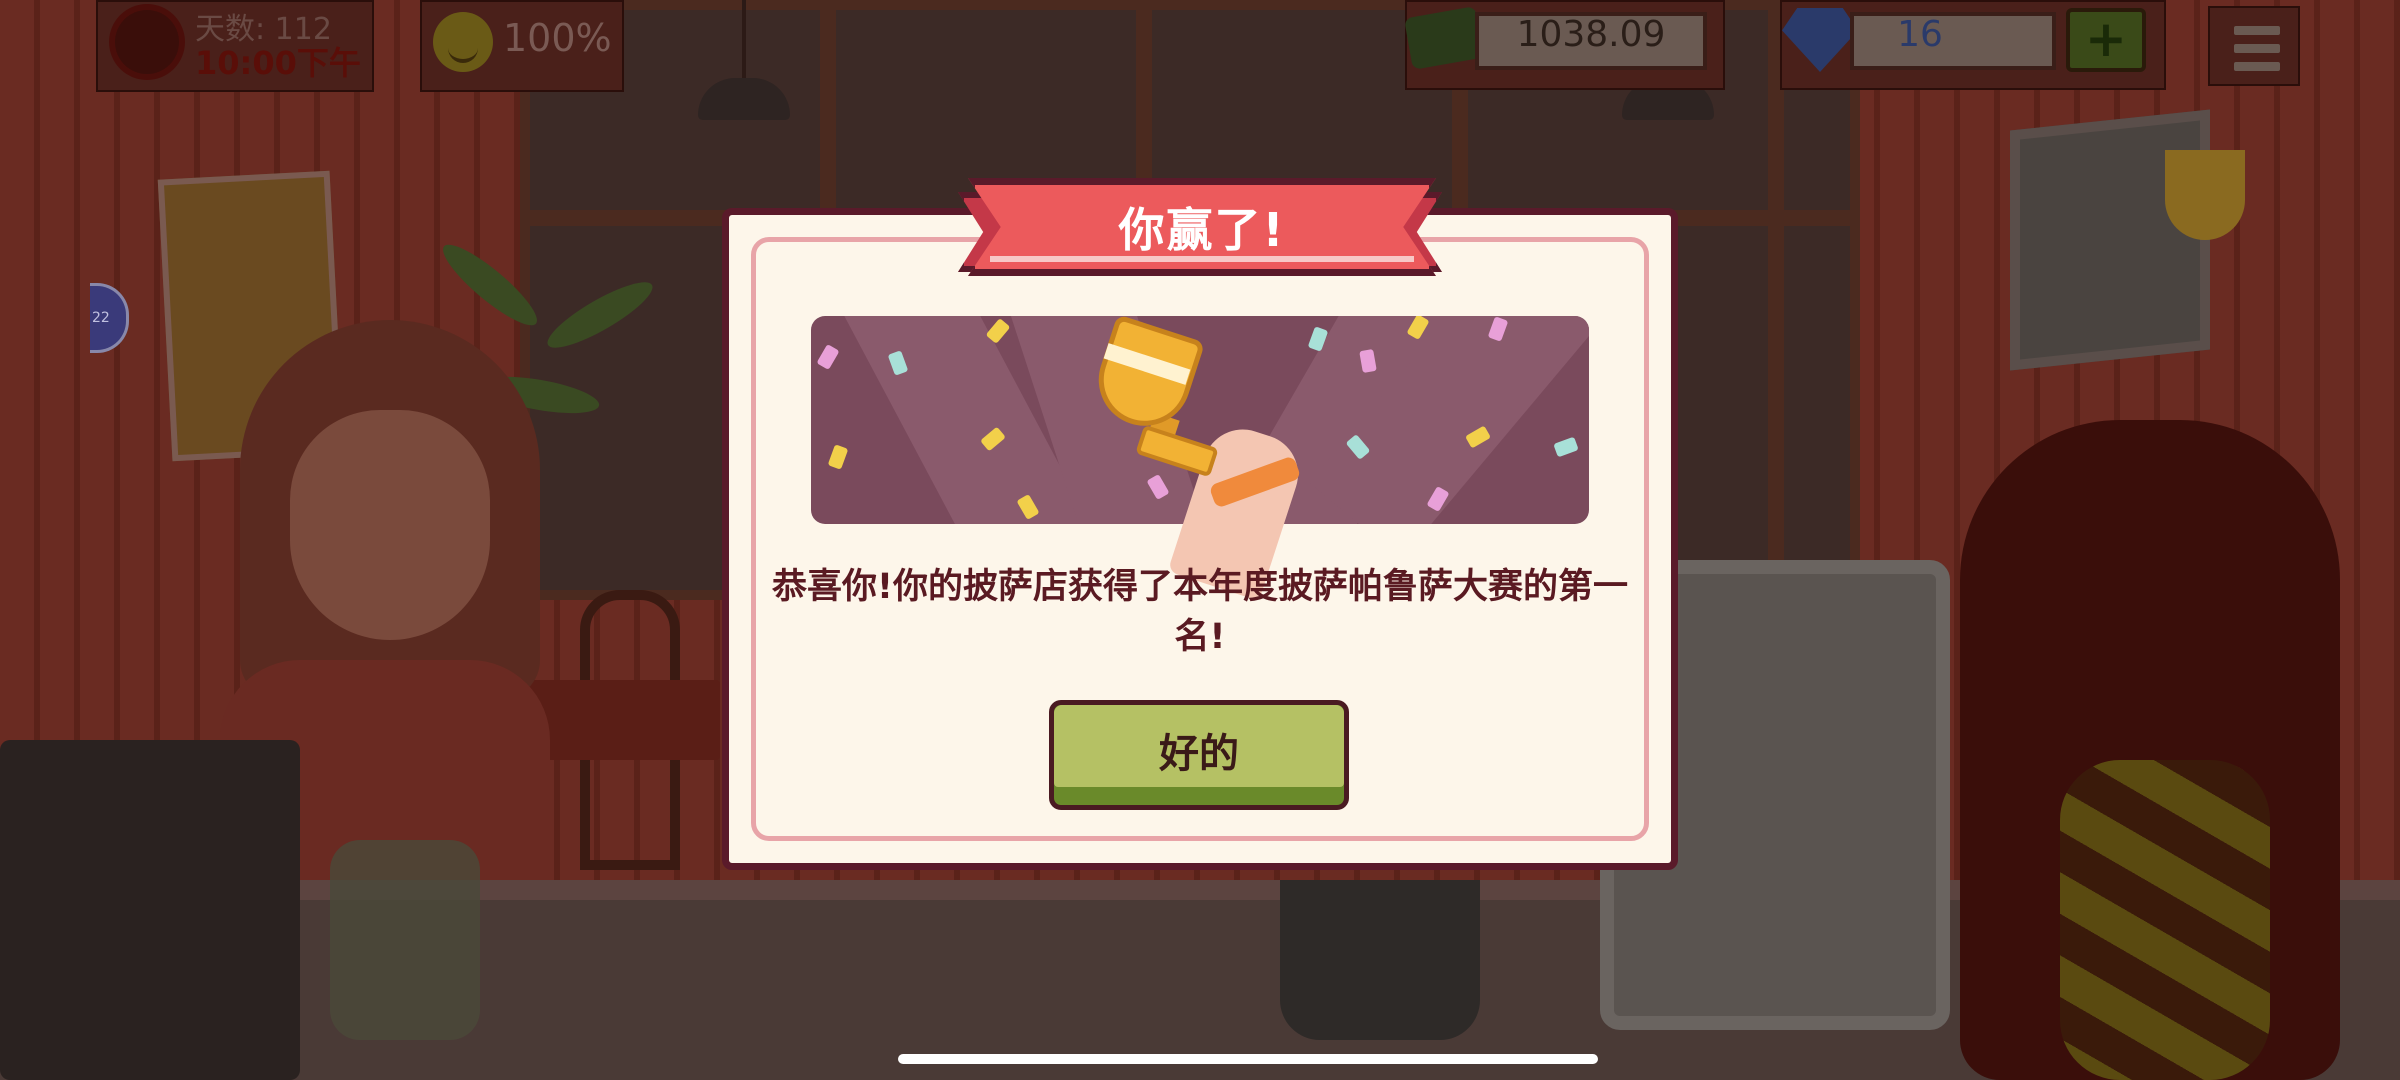 The width and height of the screenshot is (2400, 1080). Describe the element at coordinates (2205, 195) in the screenshot. I see `wall-trophy` at that location.